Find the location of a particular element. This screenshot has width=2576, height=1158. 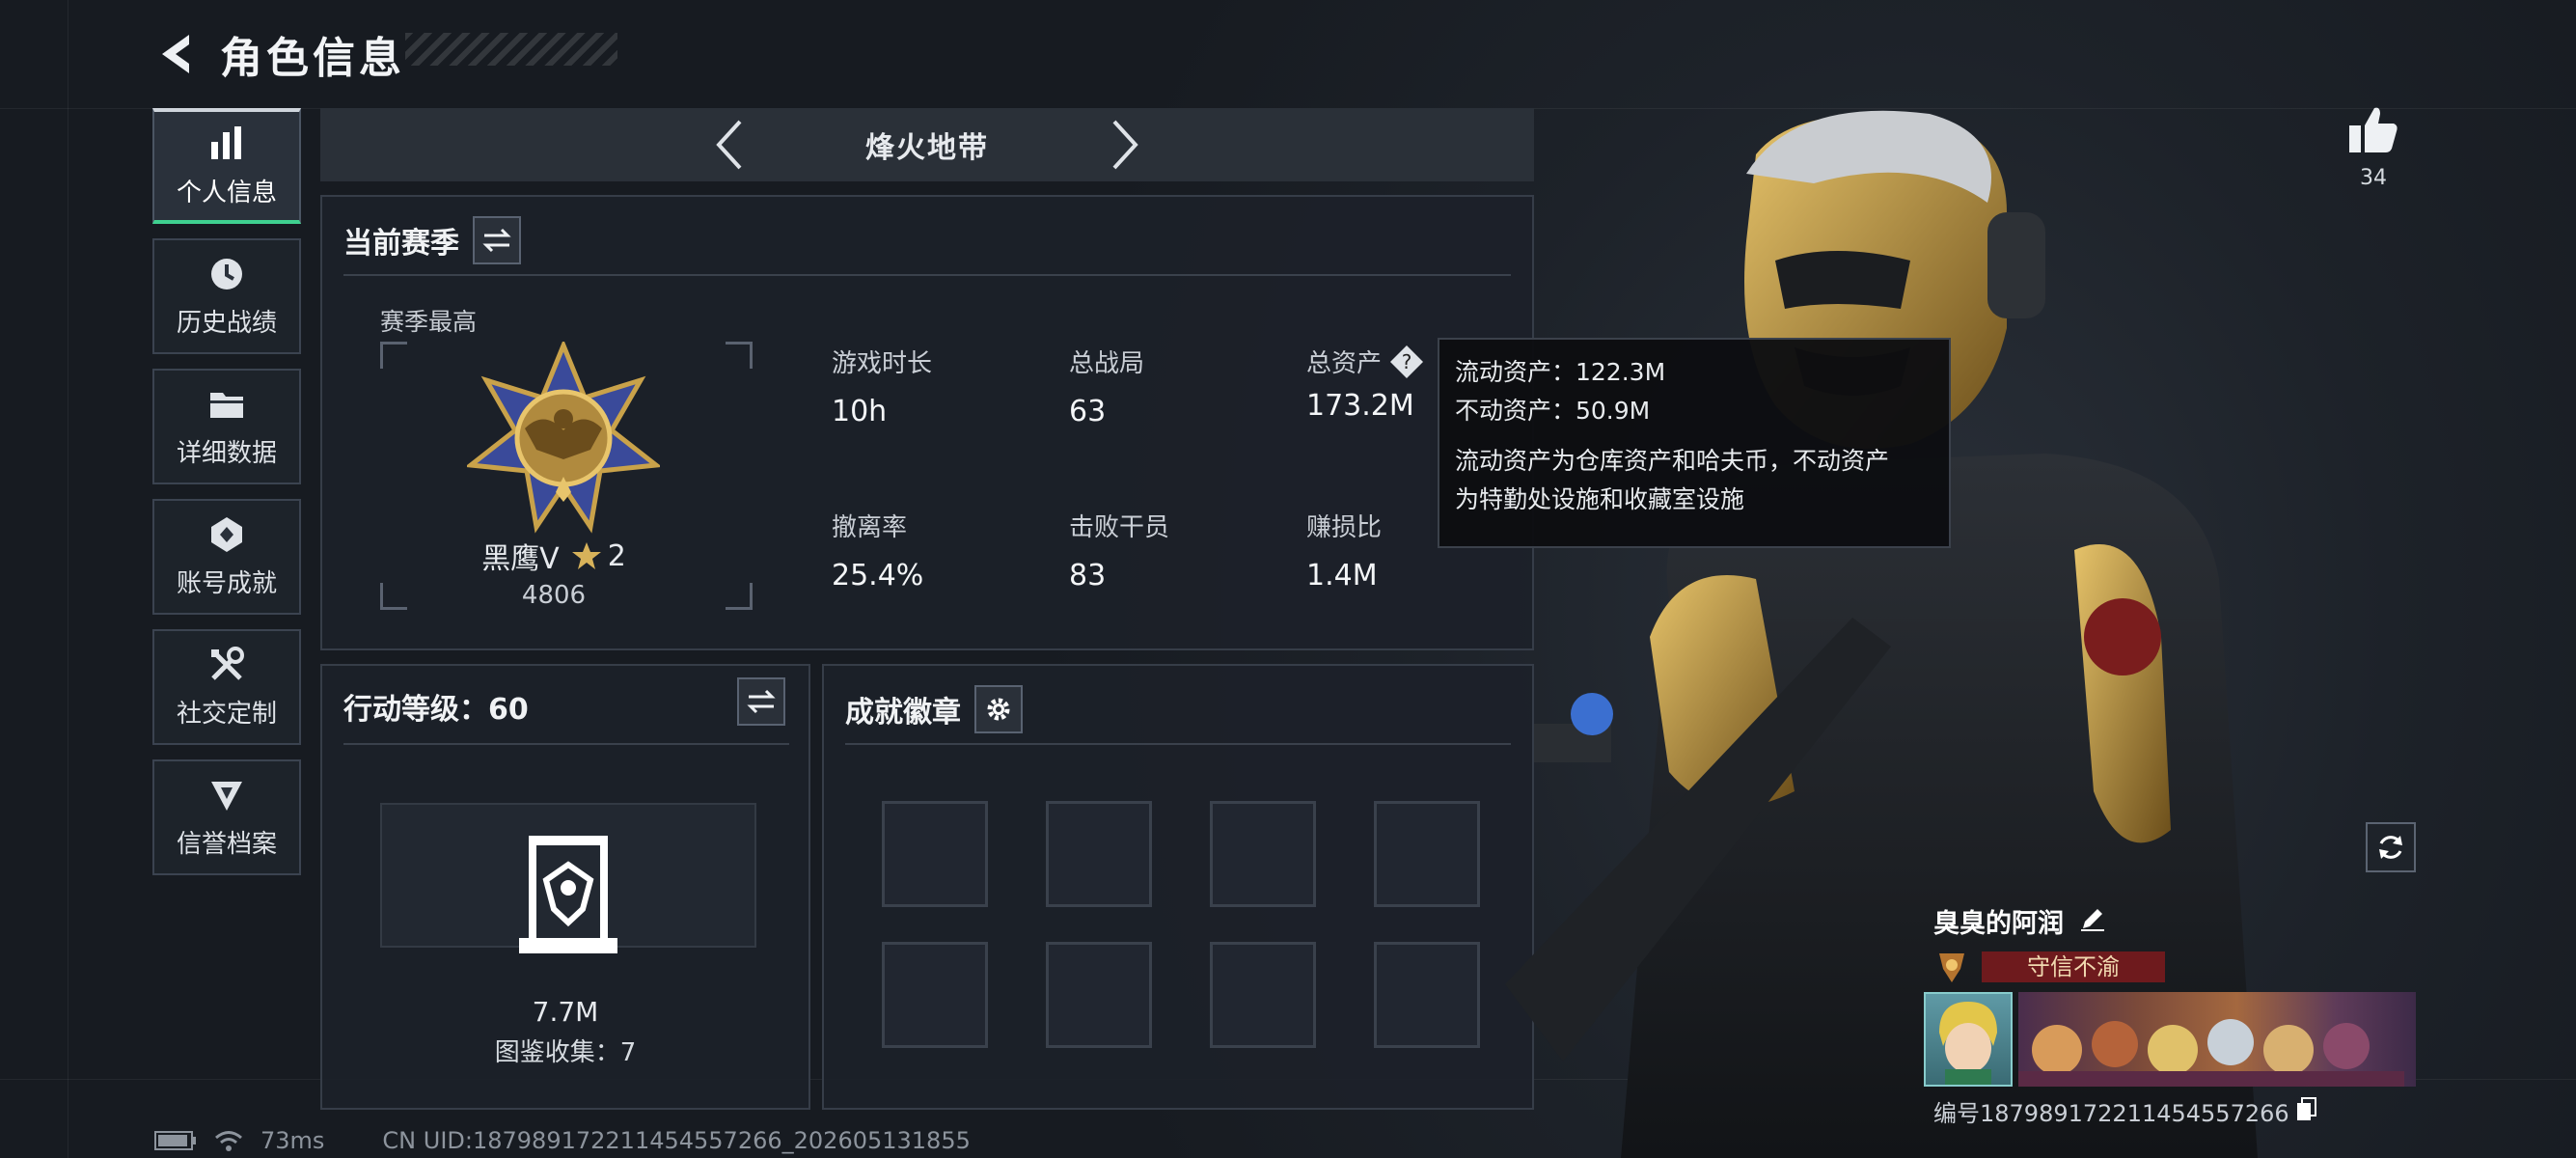

tooltip-liquid-assets: 流动资产：122.3M is located at coordinates (1561, 372).